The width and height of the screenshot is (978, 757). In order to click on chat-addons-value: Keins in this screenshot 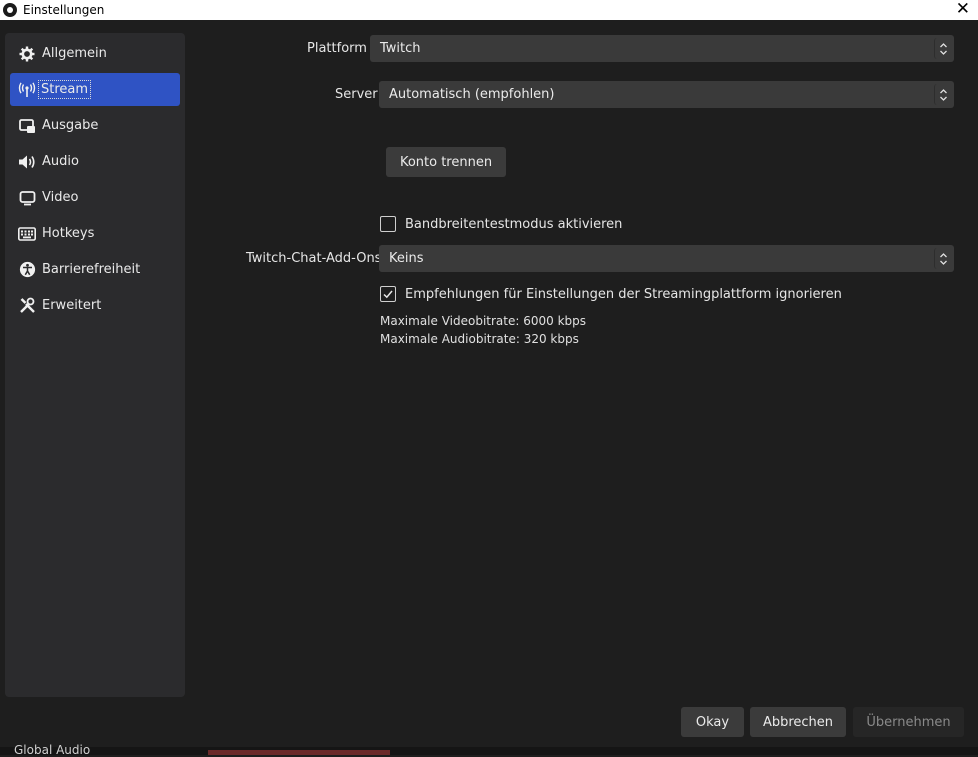, I will do `click(406, 258)`.